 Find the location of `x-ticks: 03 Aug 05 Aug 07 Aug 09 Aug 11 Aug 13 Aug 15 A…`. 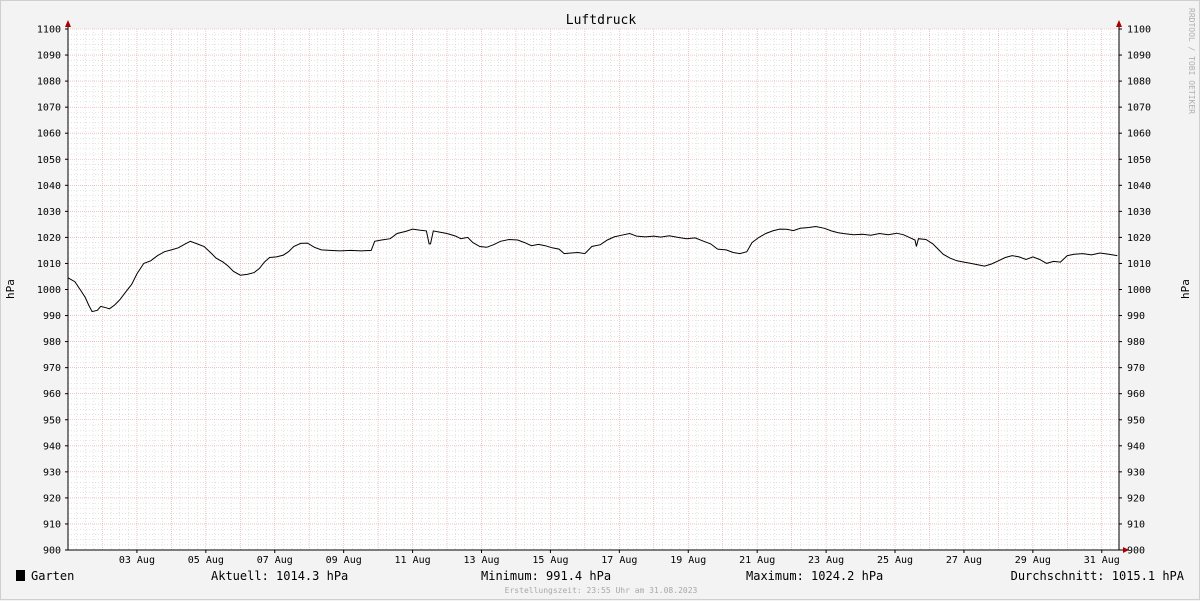

x-ticks: 03 Aug 05 Aug 07 Aug 09 Aug 11 Aug 13 Aug 15 A… is located at coordinates (619, 558).